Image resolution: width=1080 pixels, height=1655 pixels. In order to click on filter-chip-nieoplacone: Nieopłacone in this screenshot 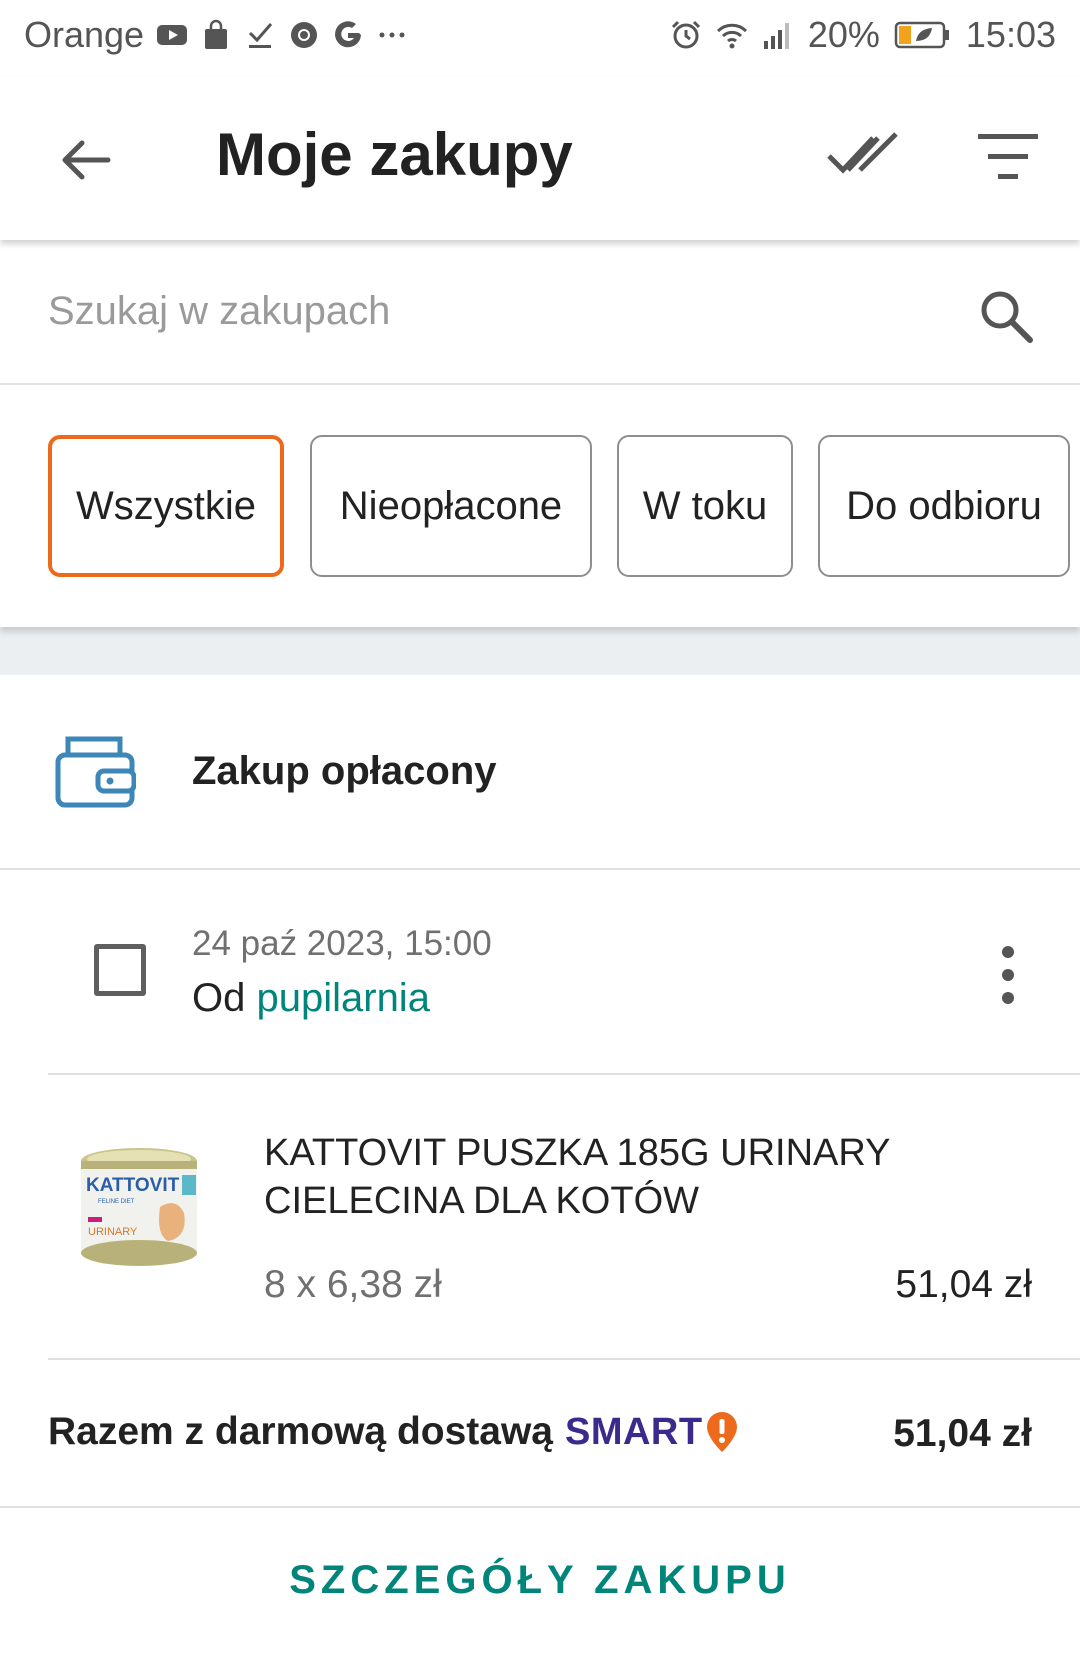, I will do `click(451, 506)`.